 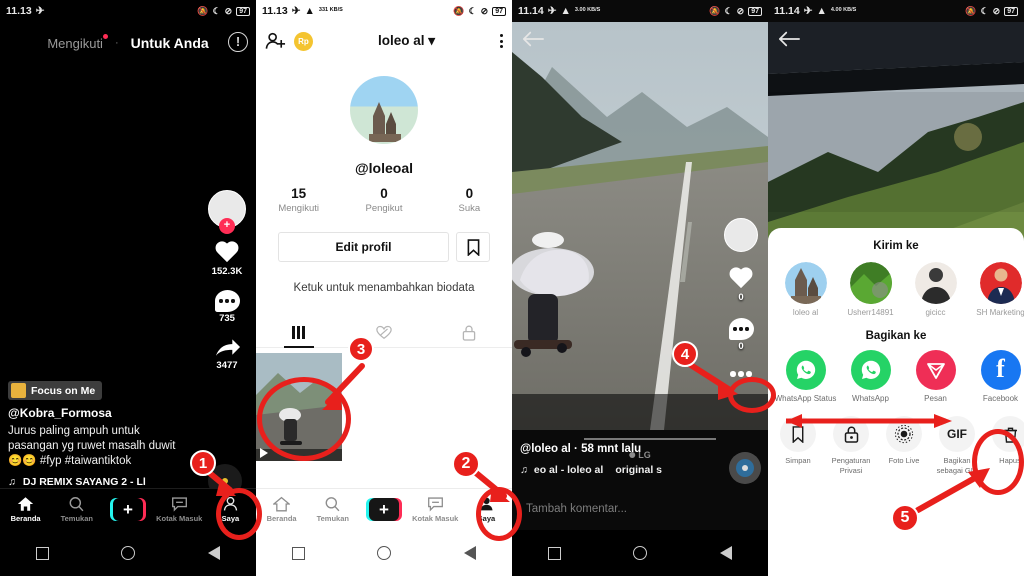 What do you see at coordinates (298, 332) in the screenshot?
I see `tab-posts` at bounding box center [298, 332].